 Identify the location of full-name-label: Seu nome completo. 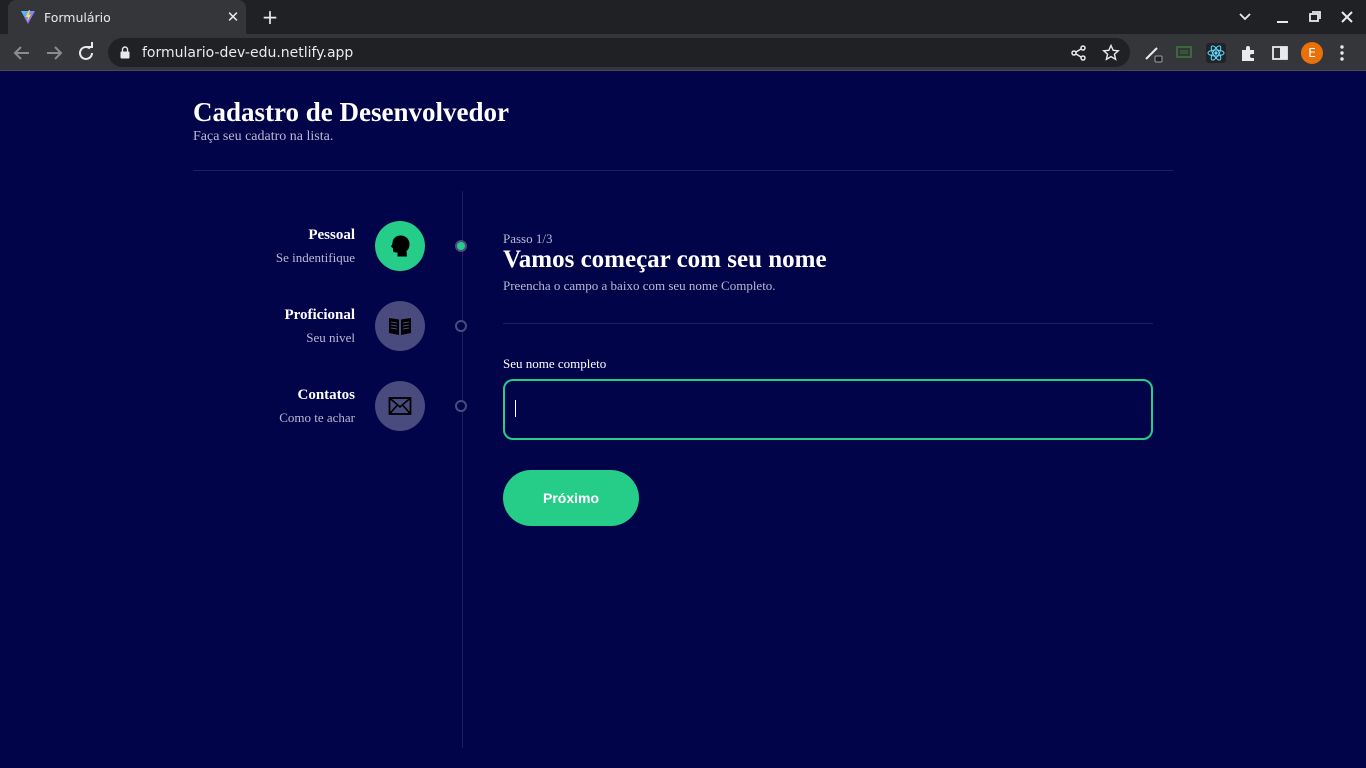
(555, 363).